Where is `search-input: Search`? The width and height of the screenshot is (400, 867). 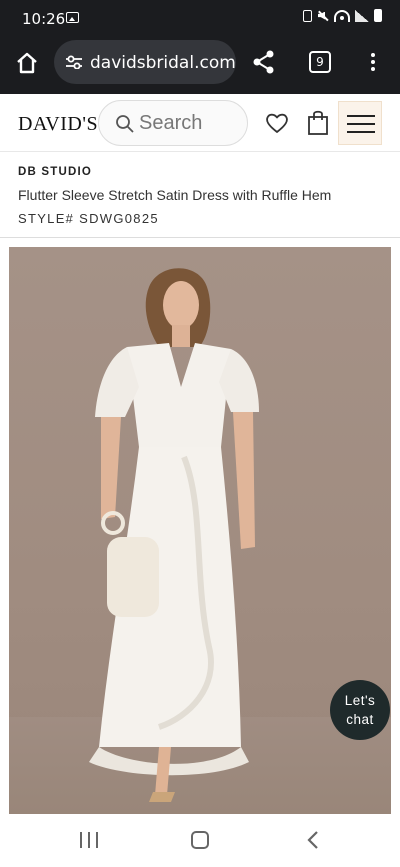 search-input: Search is located at coordinates (173, 123).